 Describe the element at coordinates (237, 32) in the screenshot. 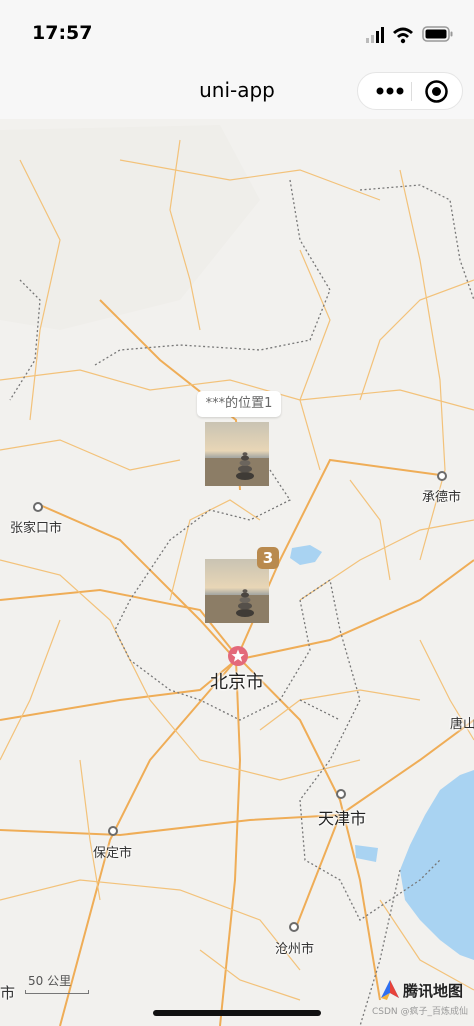

I see `status-bar: 17:57` at that location.